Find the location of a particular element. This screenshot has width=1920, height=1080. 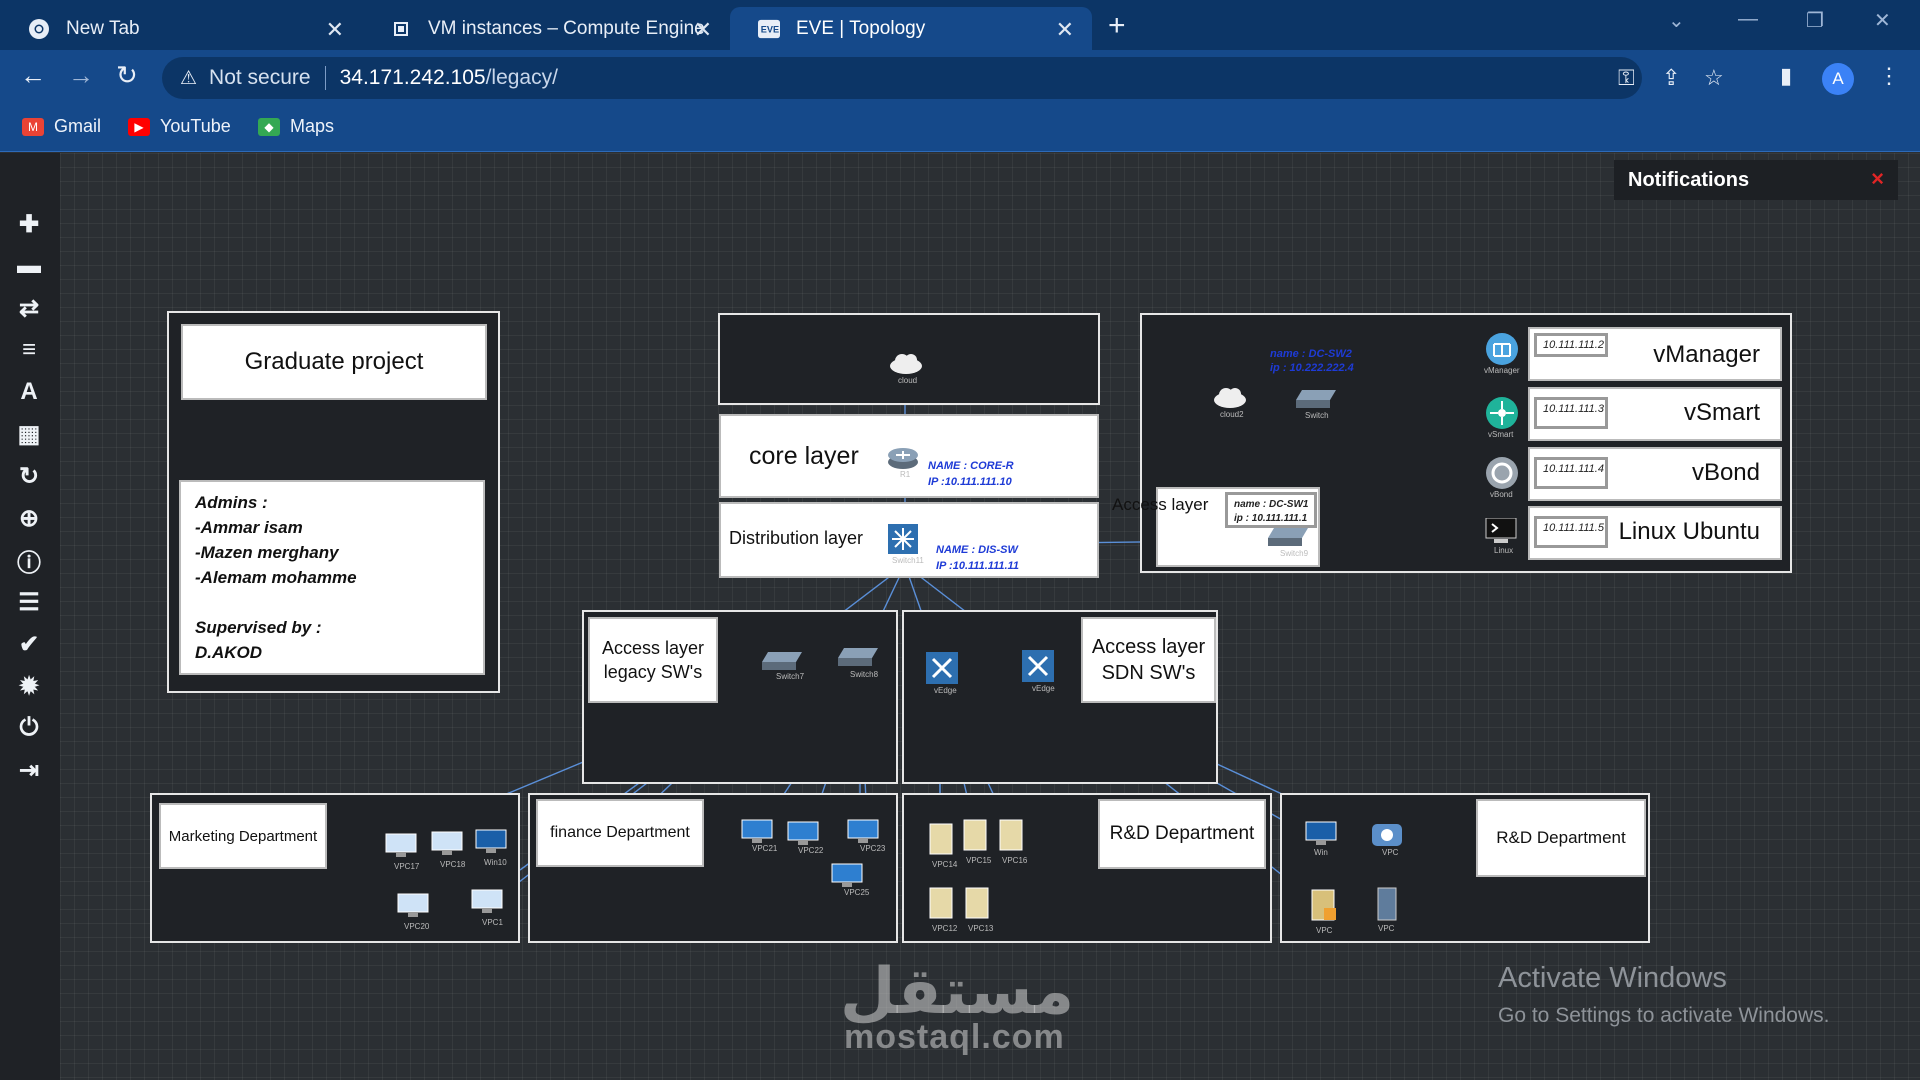

linux-ip: 10.111.111.5 is located at coordinates (1571, 532).